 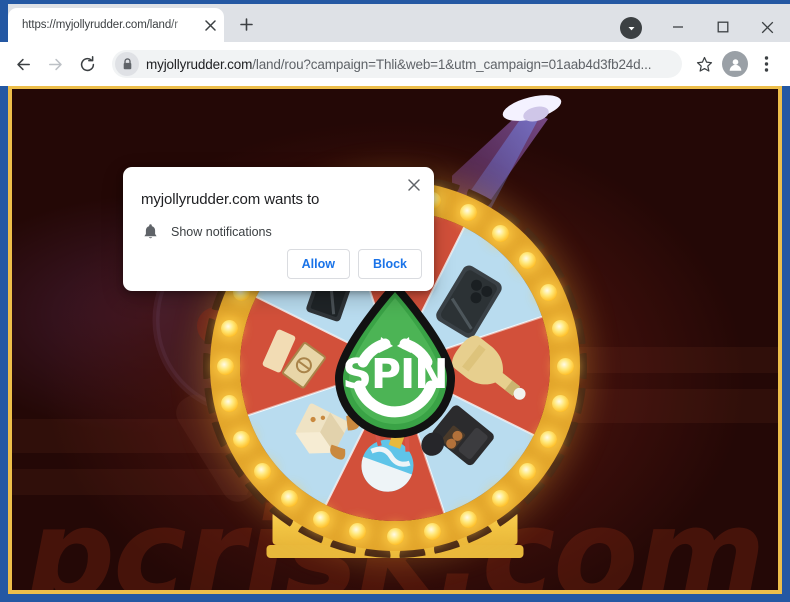 What do you see at coordinates (766, 64) in the screenshot?
I see `three-dot-menu-icon` at bounding box center [766, 64].